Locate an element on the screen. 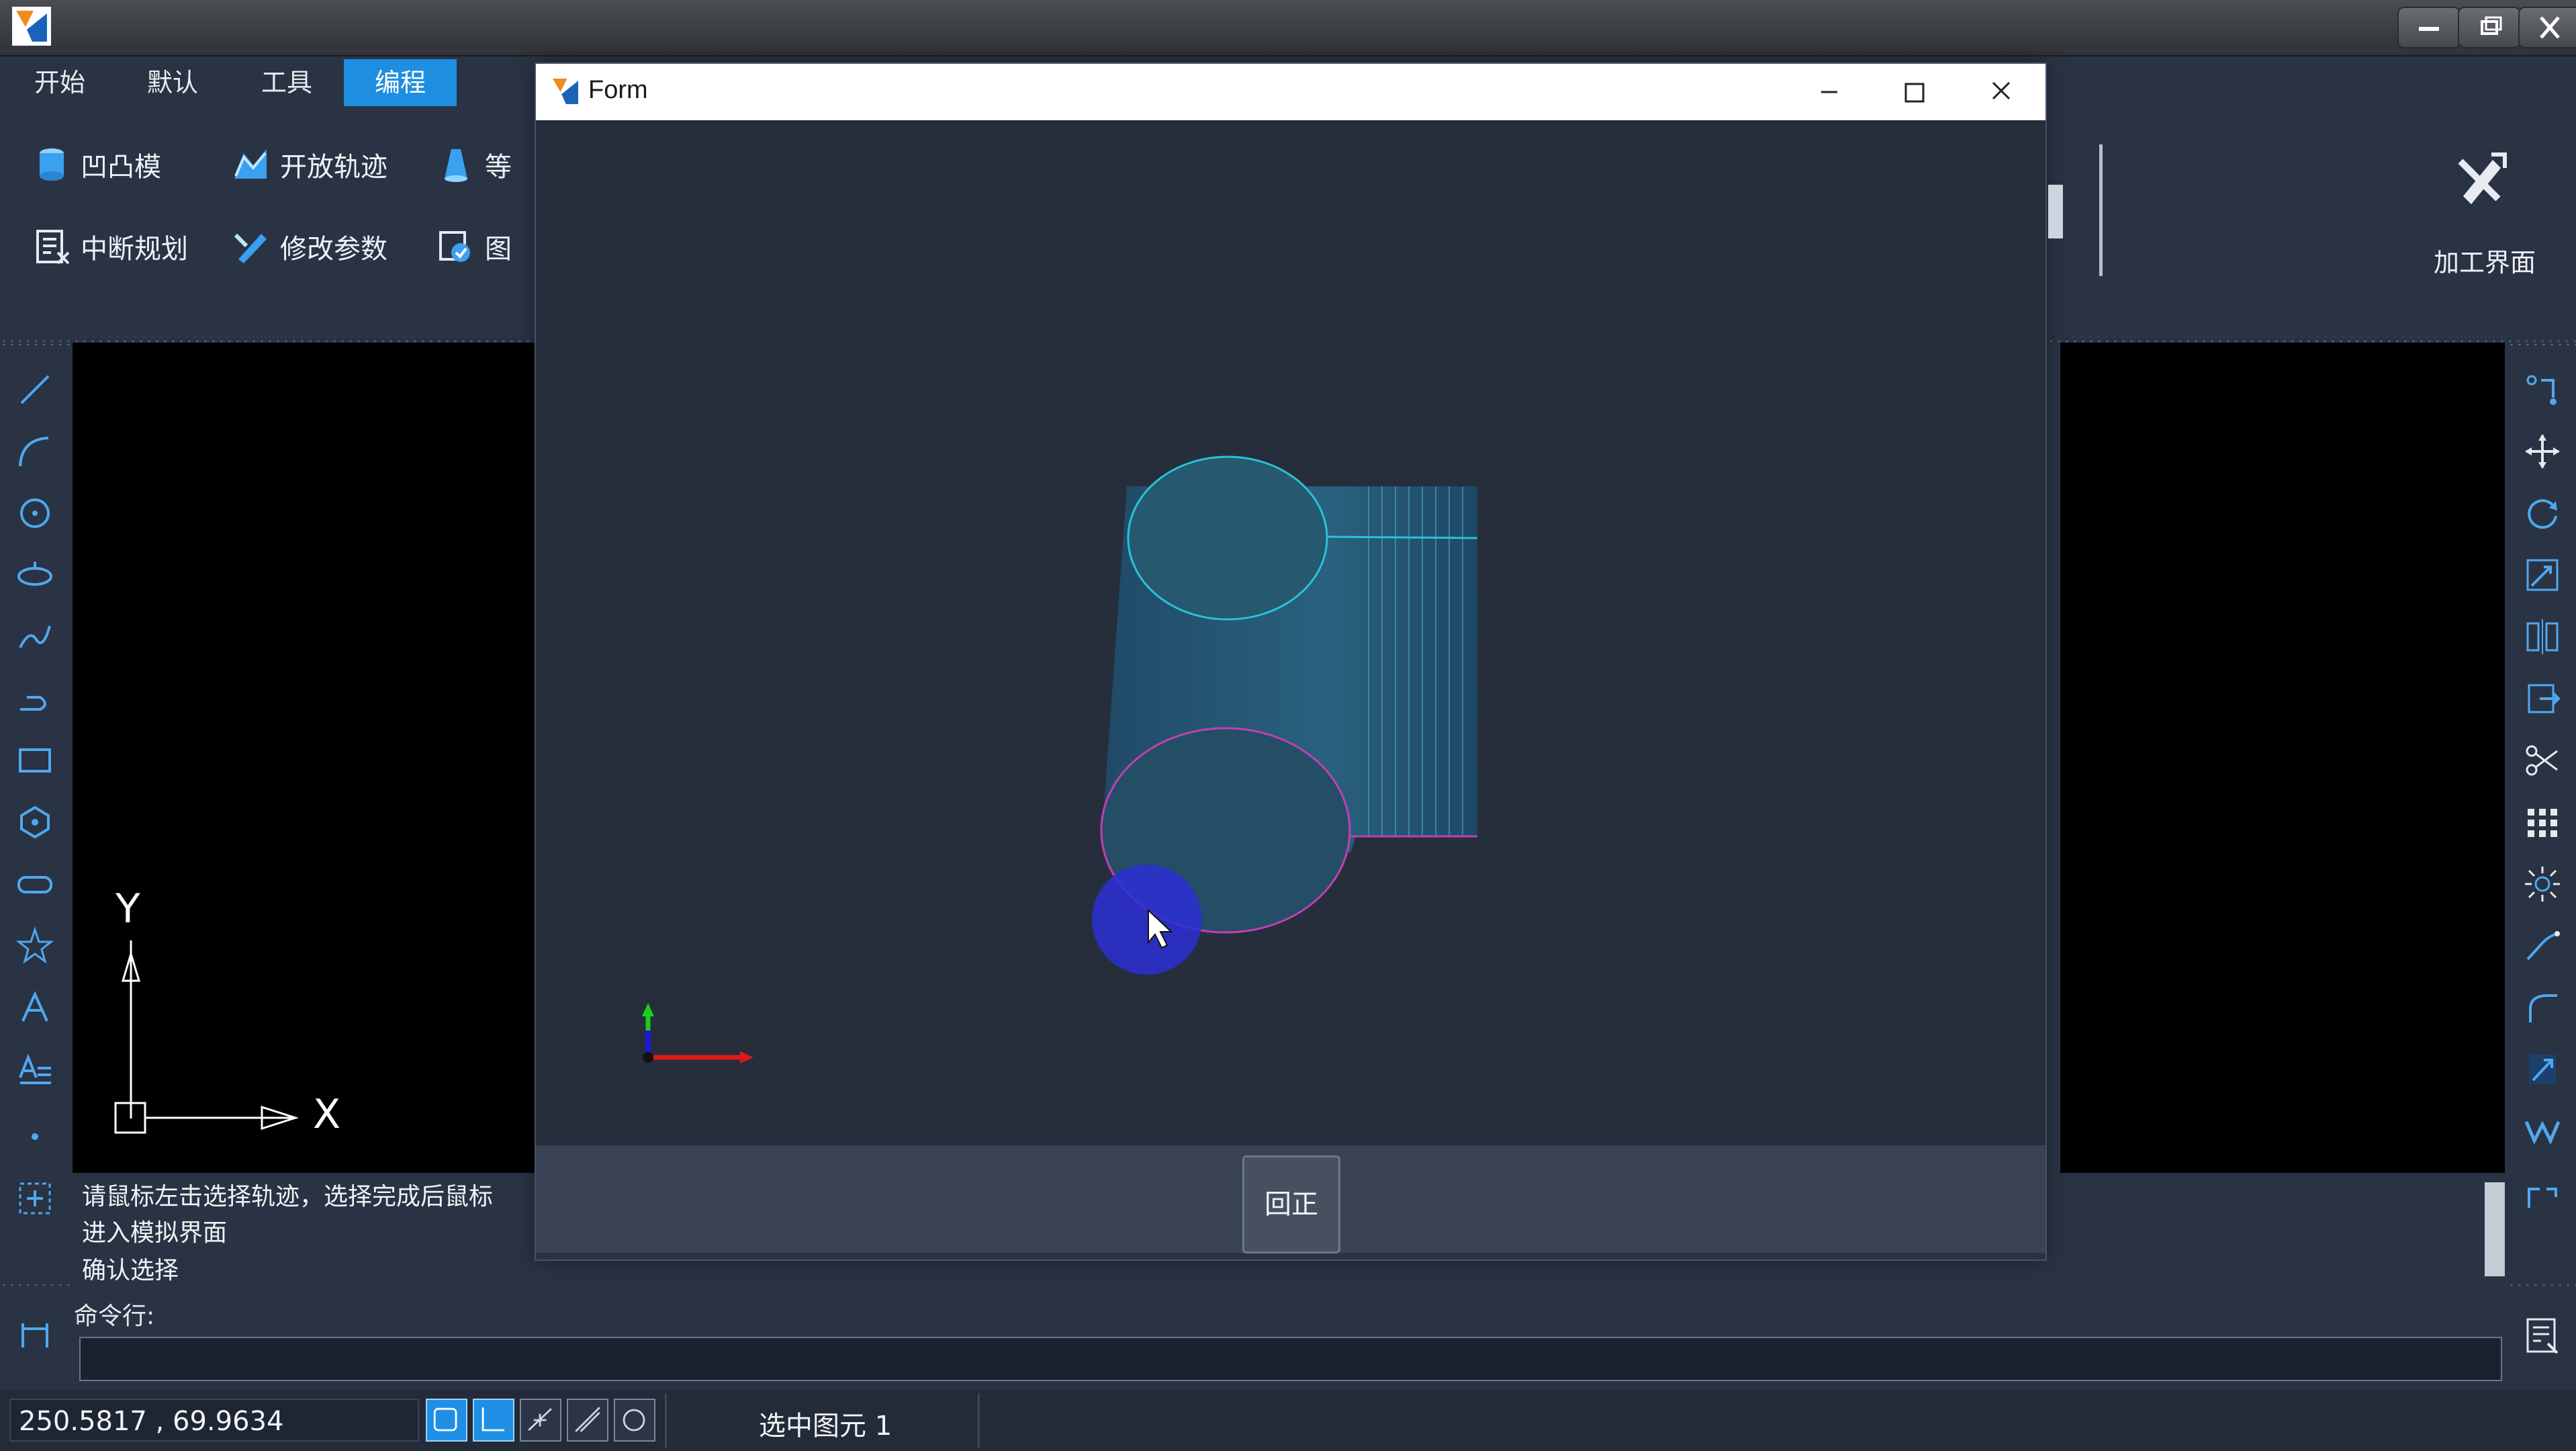  move-tool is located at coordinates (2542, 451).